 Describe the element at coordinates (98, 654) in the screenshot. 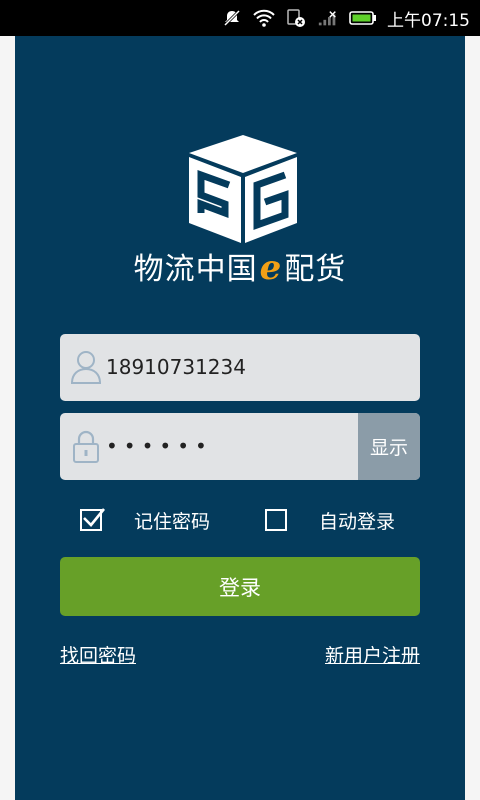

I see `forgot-password-link: 找回密码` at that location.